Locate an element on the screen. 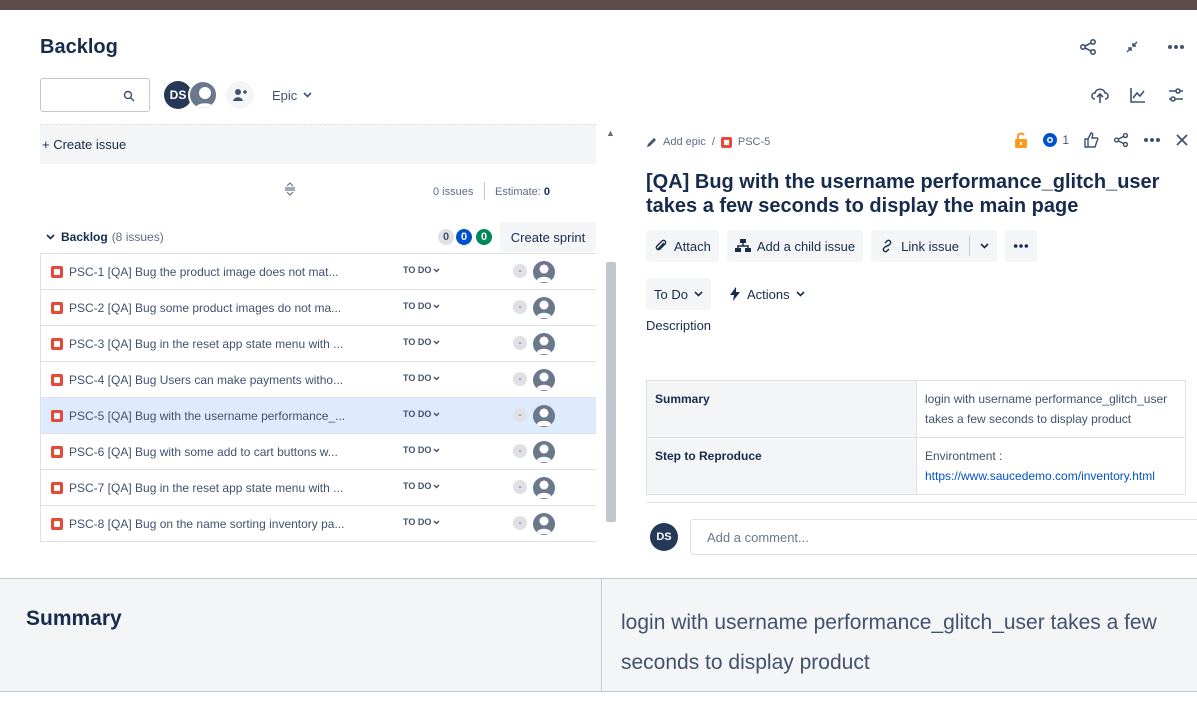  backlog-header: Backlog (8 issues) 0 0 0 Create sprint is located at coordinates (318, 237).